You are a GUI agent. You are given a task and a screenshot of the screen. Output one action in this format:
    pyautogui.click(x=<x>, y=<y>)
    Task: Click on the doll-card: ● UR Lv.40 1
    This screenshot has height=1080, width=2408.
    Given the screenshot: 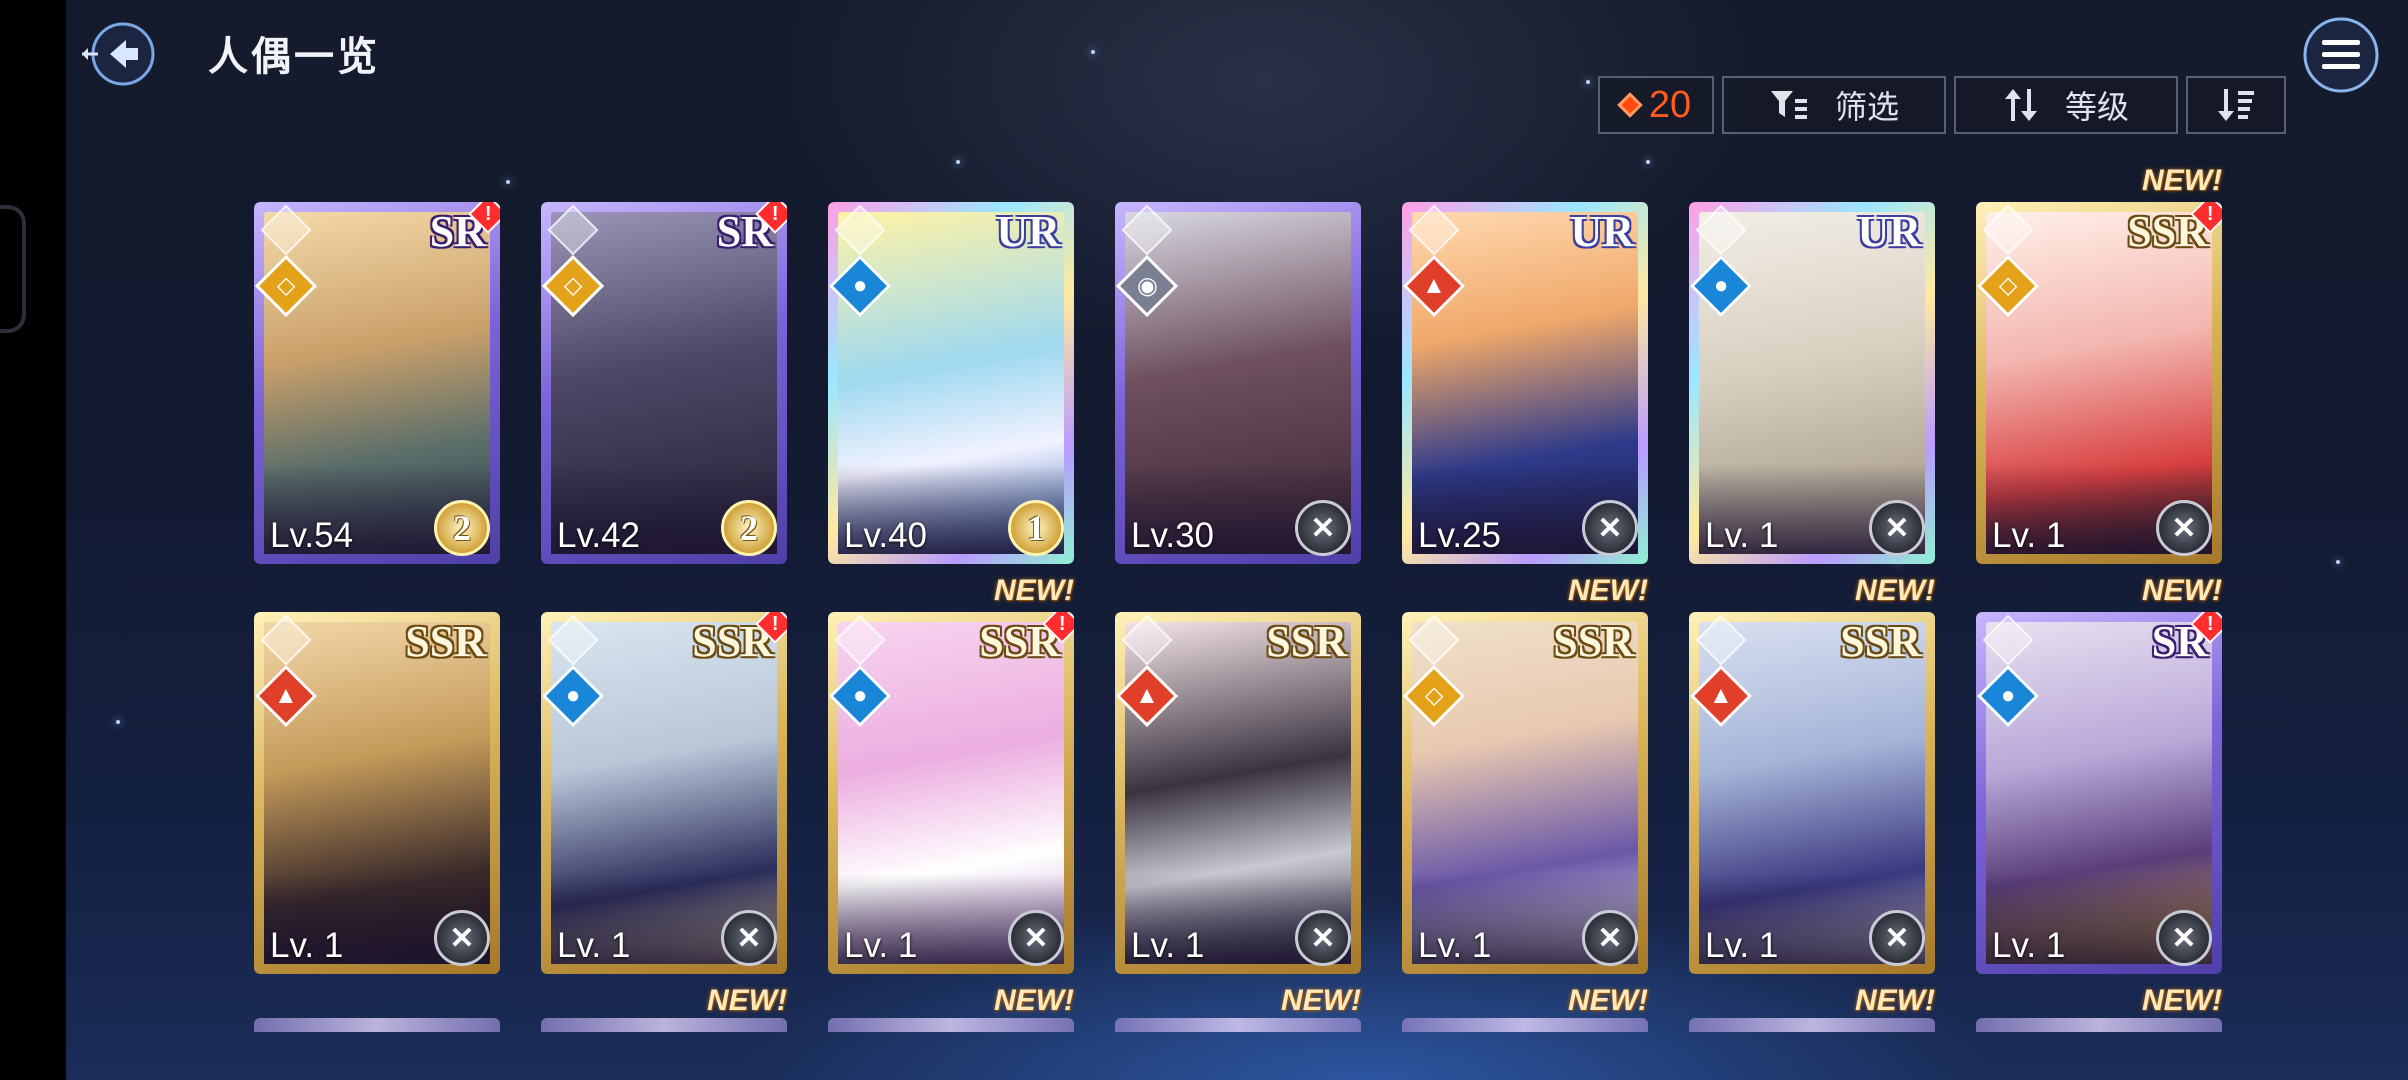 What is the action you would take?
    pyautogui.click(x=951, y=383)
    